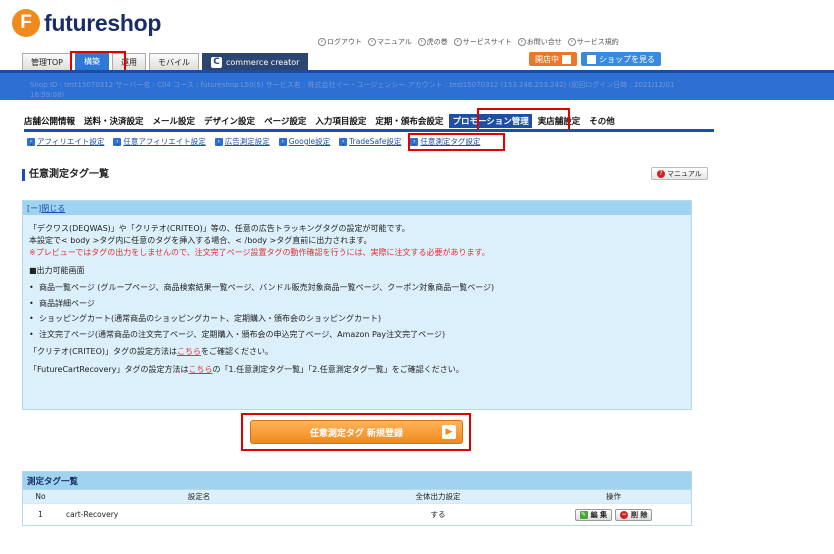  I want to click on tab-mobile: モバイル, so click(174, 61).